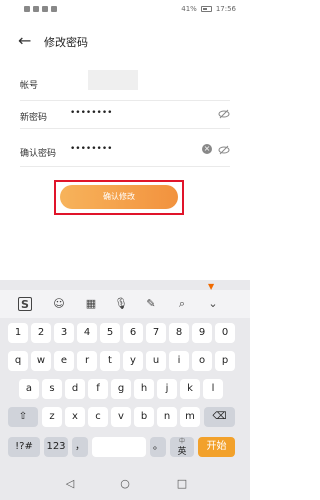 The width and height of the screenshot is (320, 500). What do you see at coordinates (119, 447) in the screenshot?
I see `space-key` at bounding box center [119, 447].